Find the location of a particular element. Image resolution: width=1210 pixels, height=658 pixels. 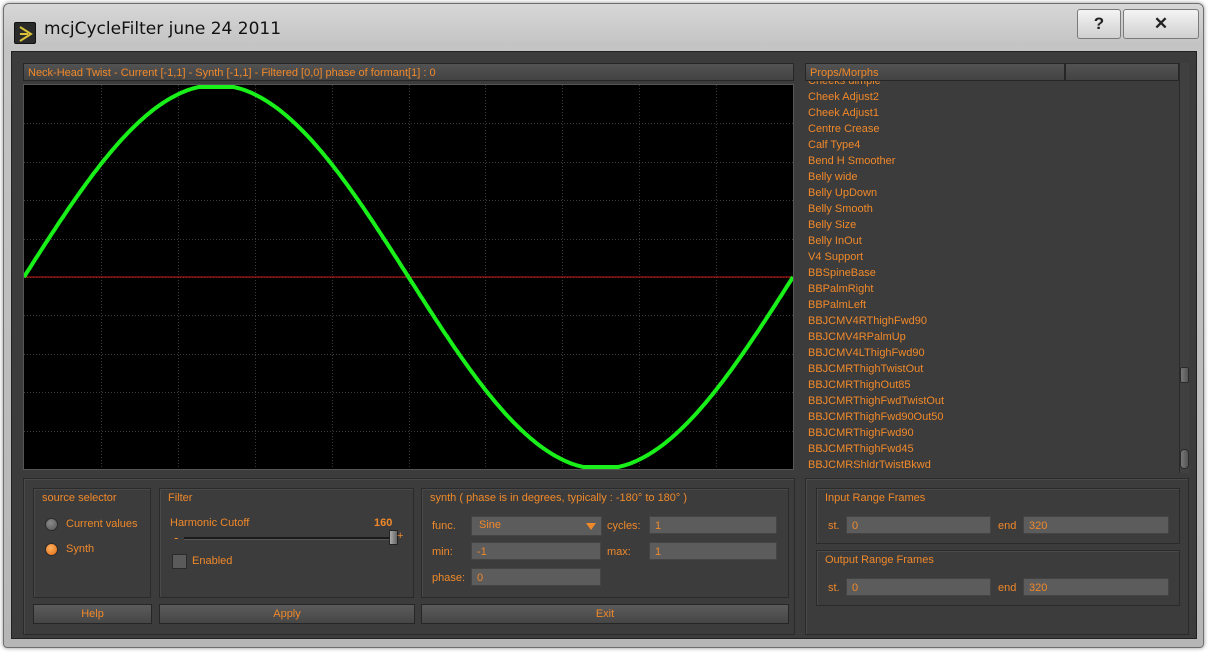

current-values-label: Current values is located at coordinates (102, 524).